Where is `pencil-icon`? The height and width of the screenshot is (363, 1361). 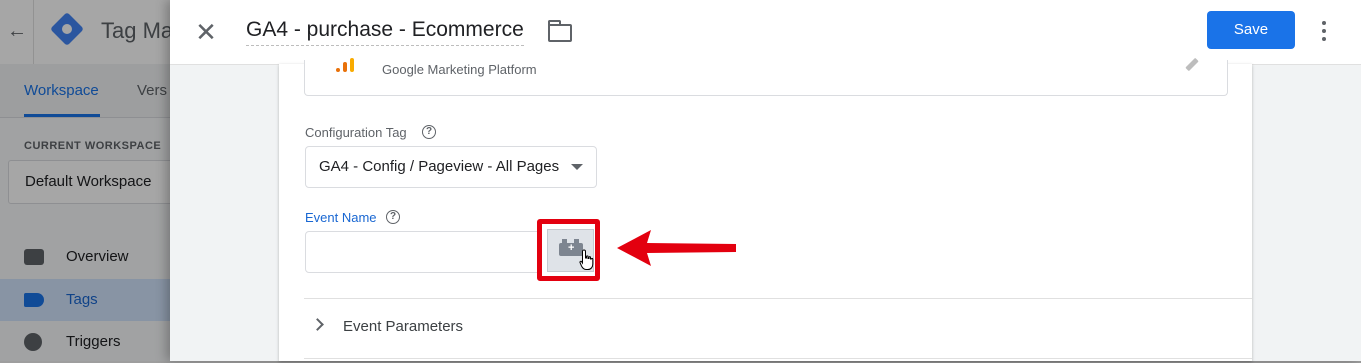
pencil-icon is located at coordinates (1192, 64).